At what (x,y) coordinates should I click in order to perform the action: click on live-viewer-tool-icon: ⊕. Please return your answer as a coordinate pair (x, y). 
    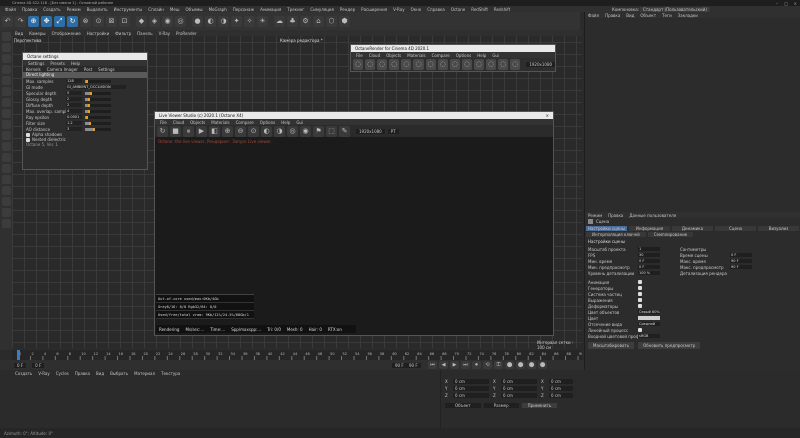
    Looking at the image, I should click on (227, 131).